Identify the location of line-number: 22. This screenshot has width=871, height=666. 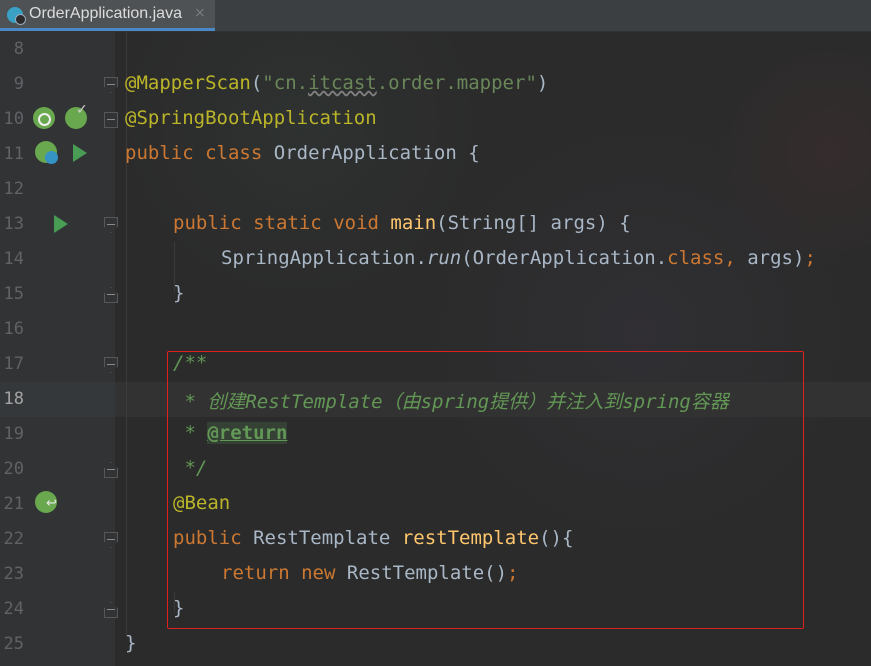
(13, 539).